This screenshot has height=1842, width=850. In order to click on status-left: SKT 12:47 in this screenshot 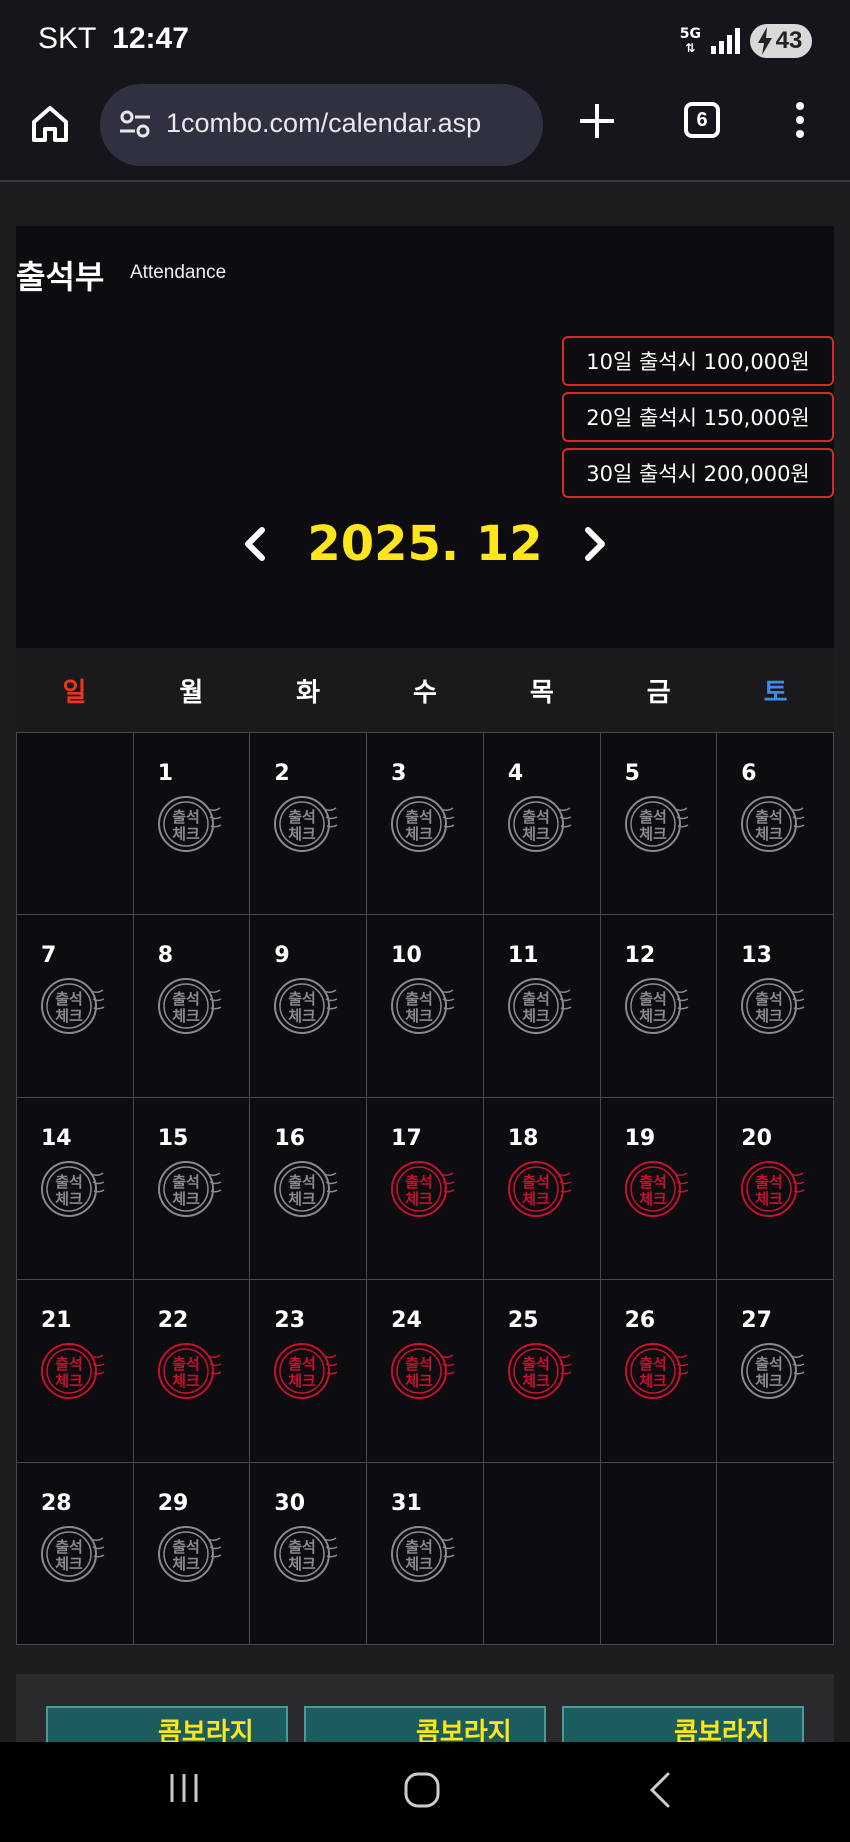, I will do `click(113, 39)`.